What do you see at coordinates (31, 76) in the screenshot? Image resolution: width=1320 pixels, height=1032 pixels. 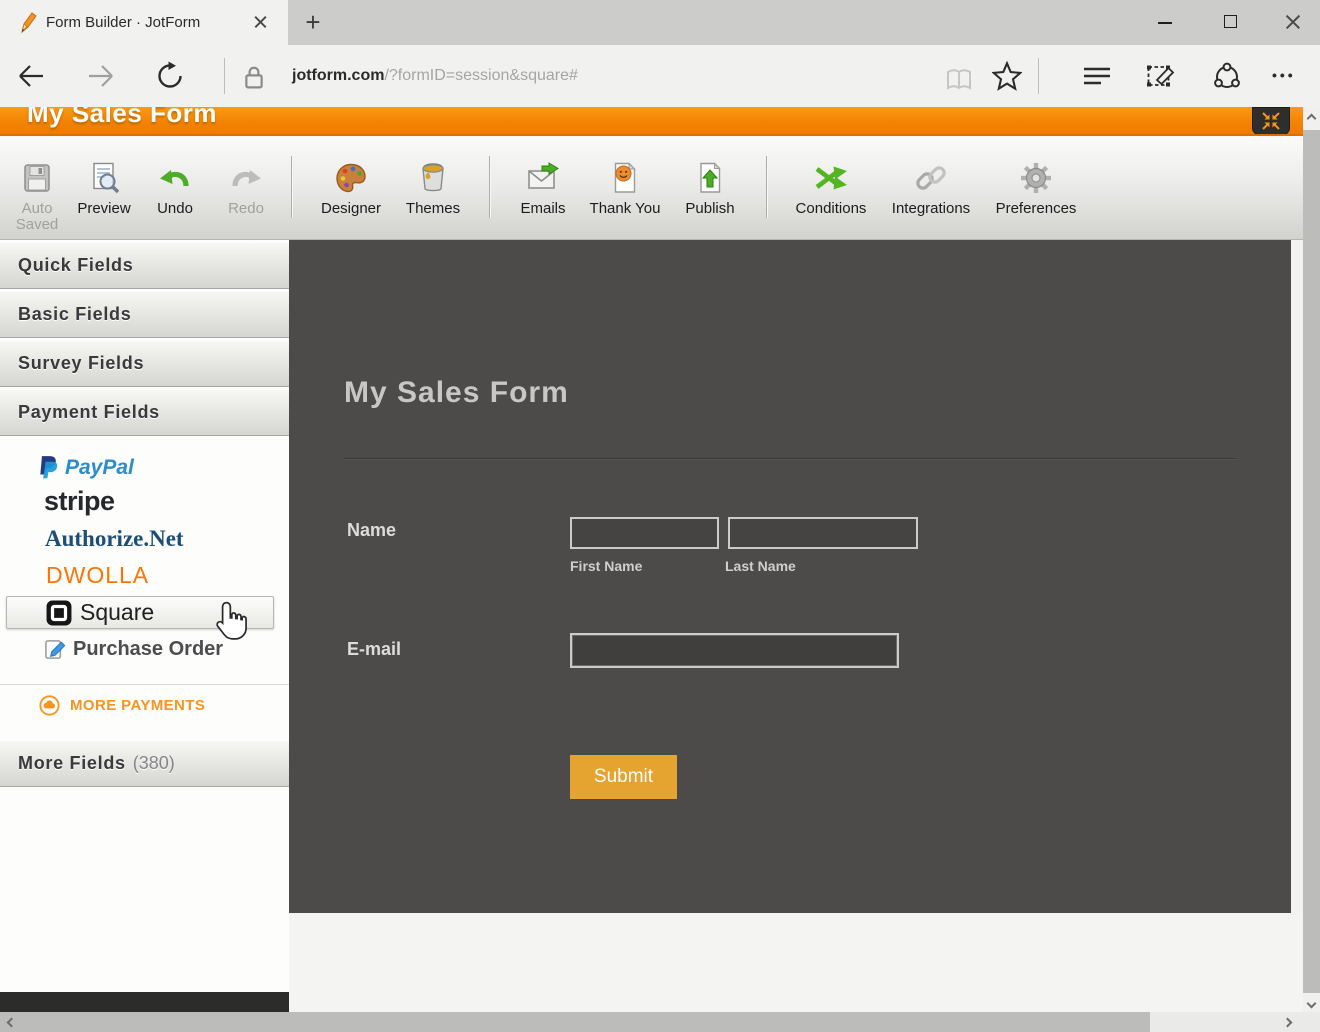 I see `back-button` at bounding box center [31, 76].